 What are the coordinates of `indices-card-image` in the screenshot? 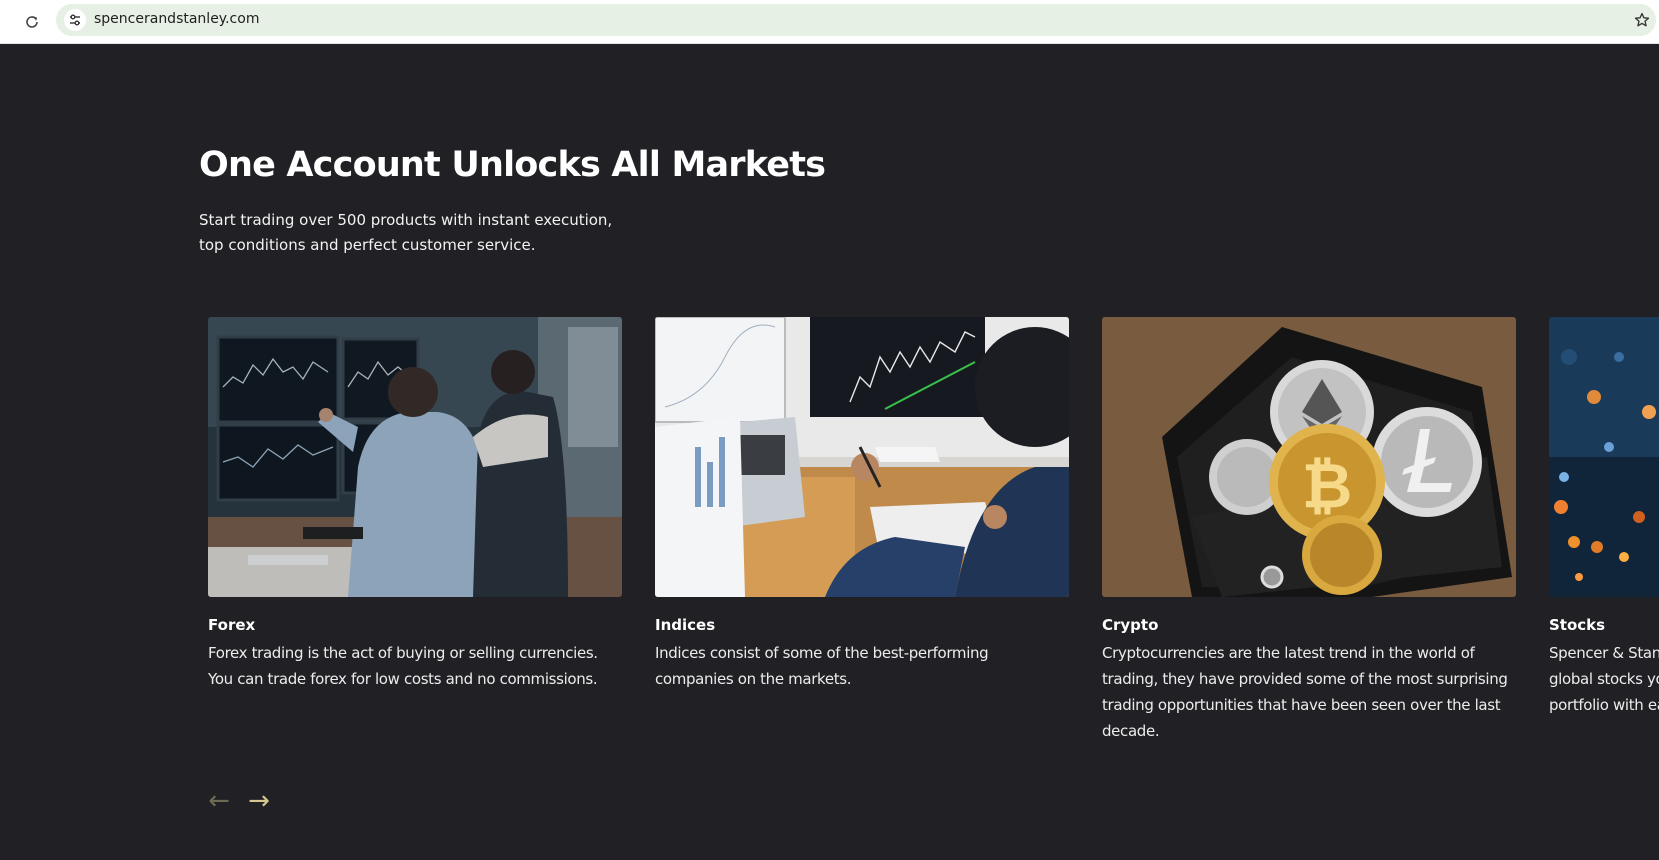 It's located at (862, 457).